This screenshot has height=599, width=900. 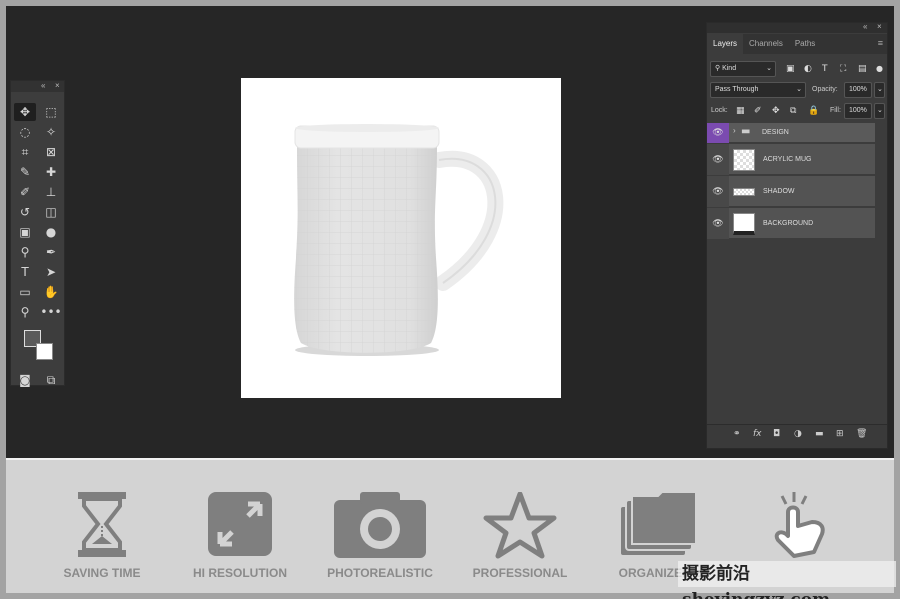 What do you see at coordinates (102, 524) in the screenshot?
I see `hourglass-icon` at bounding box center [102, 524].